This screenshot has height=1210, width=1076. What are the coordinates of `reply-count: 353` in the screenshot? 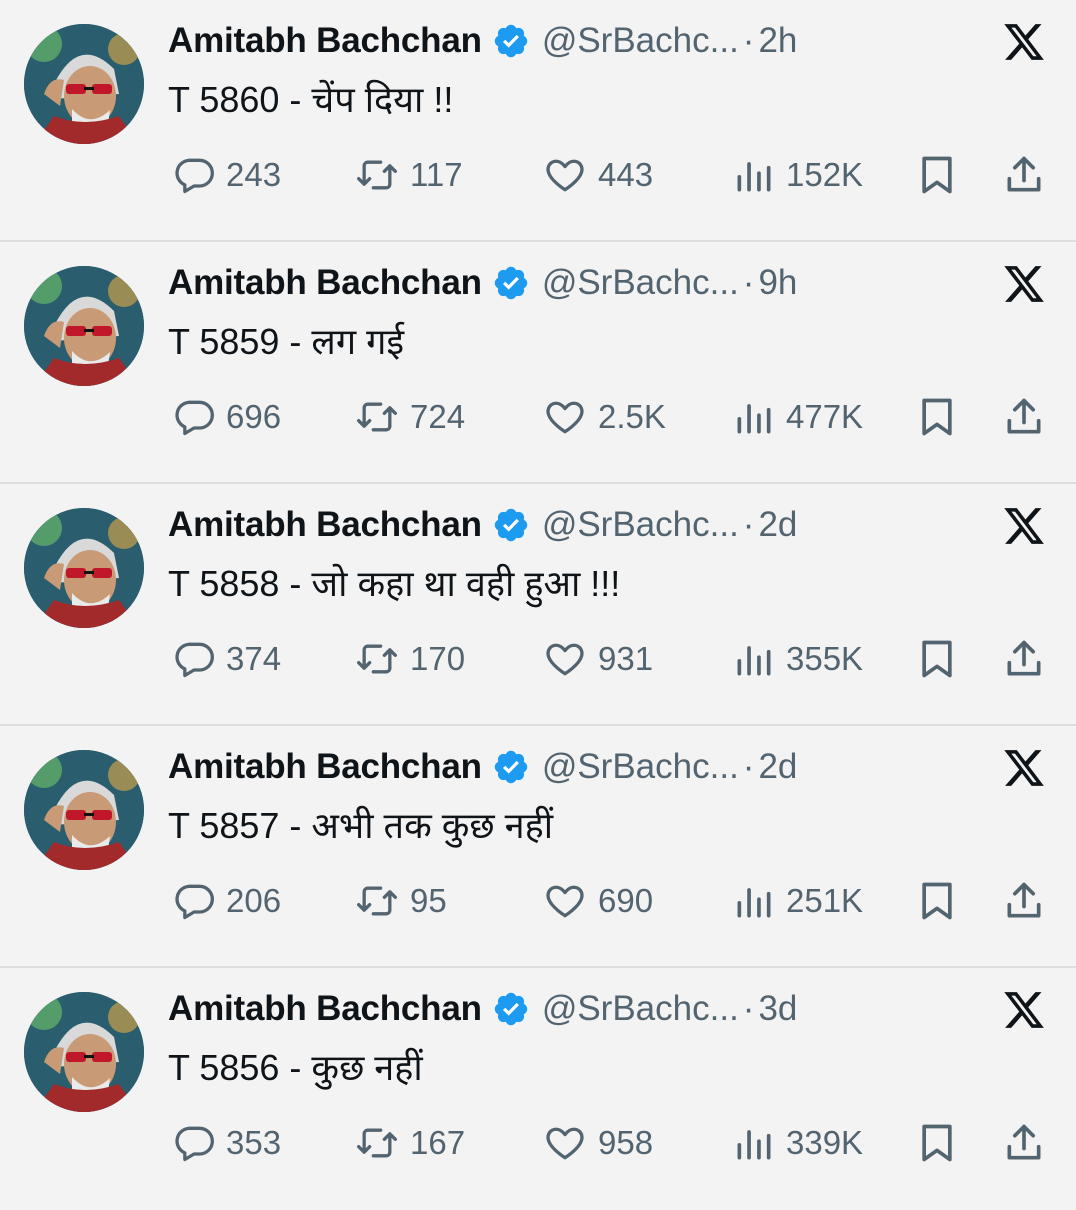 It's located at (254, 1142).